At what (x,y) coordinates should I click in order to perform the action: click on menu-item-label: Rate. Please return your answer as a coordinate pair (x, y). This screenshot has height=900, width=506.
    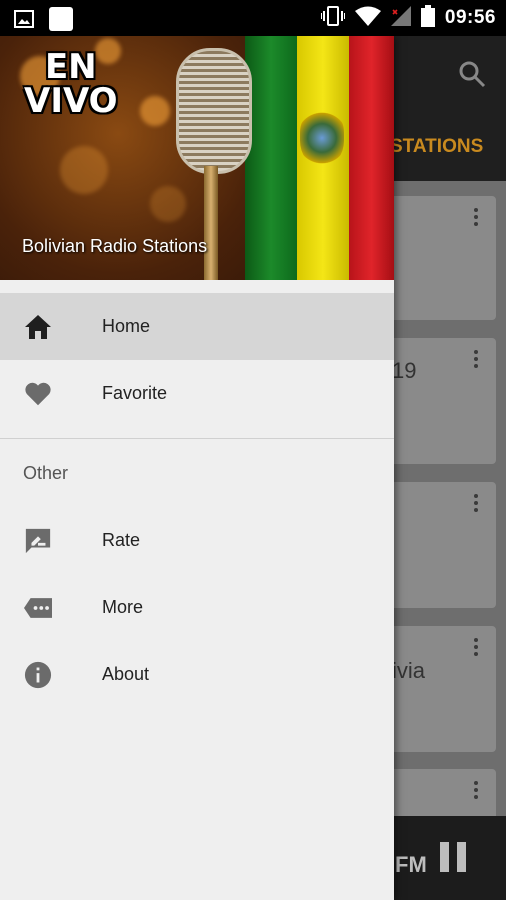
    Looking at the image, I should click on (121, 540).